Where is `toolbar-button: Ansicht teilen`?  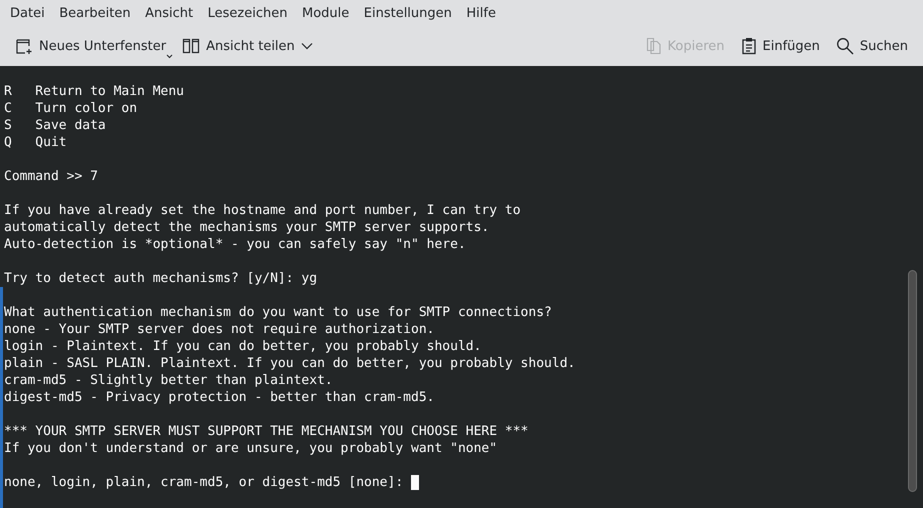
toolbar-button: Ansicht teilen is located at coordinates (247, 46).